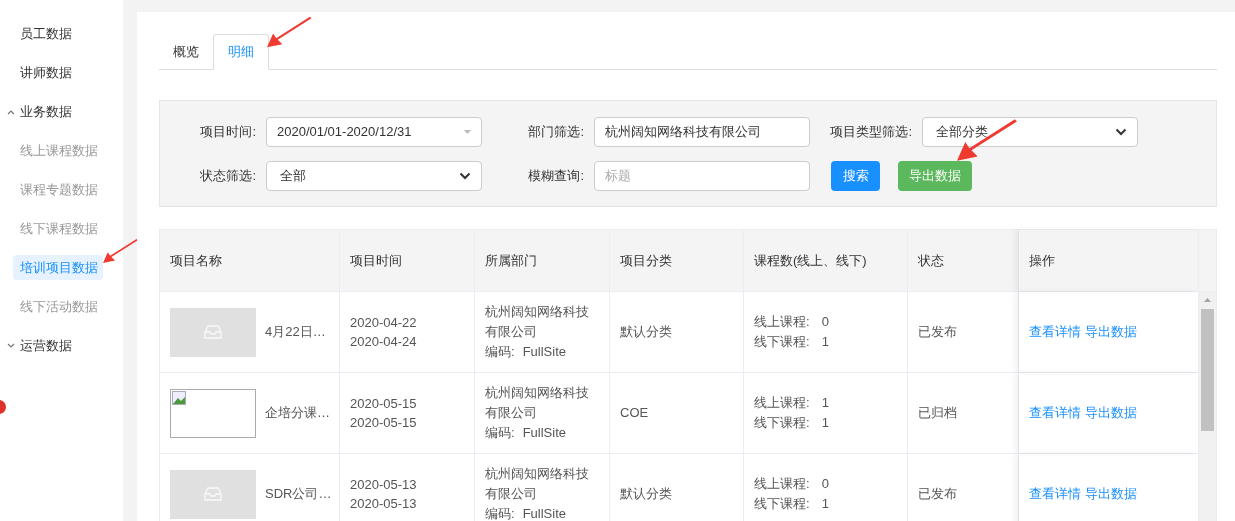  I want to click on sidebar-group: 运营数据, so click(61, 345).